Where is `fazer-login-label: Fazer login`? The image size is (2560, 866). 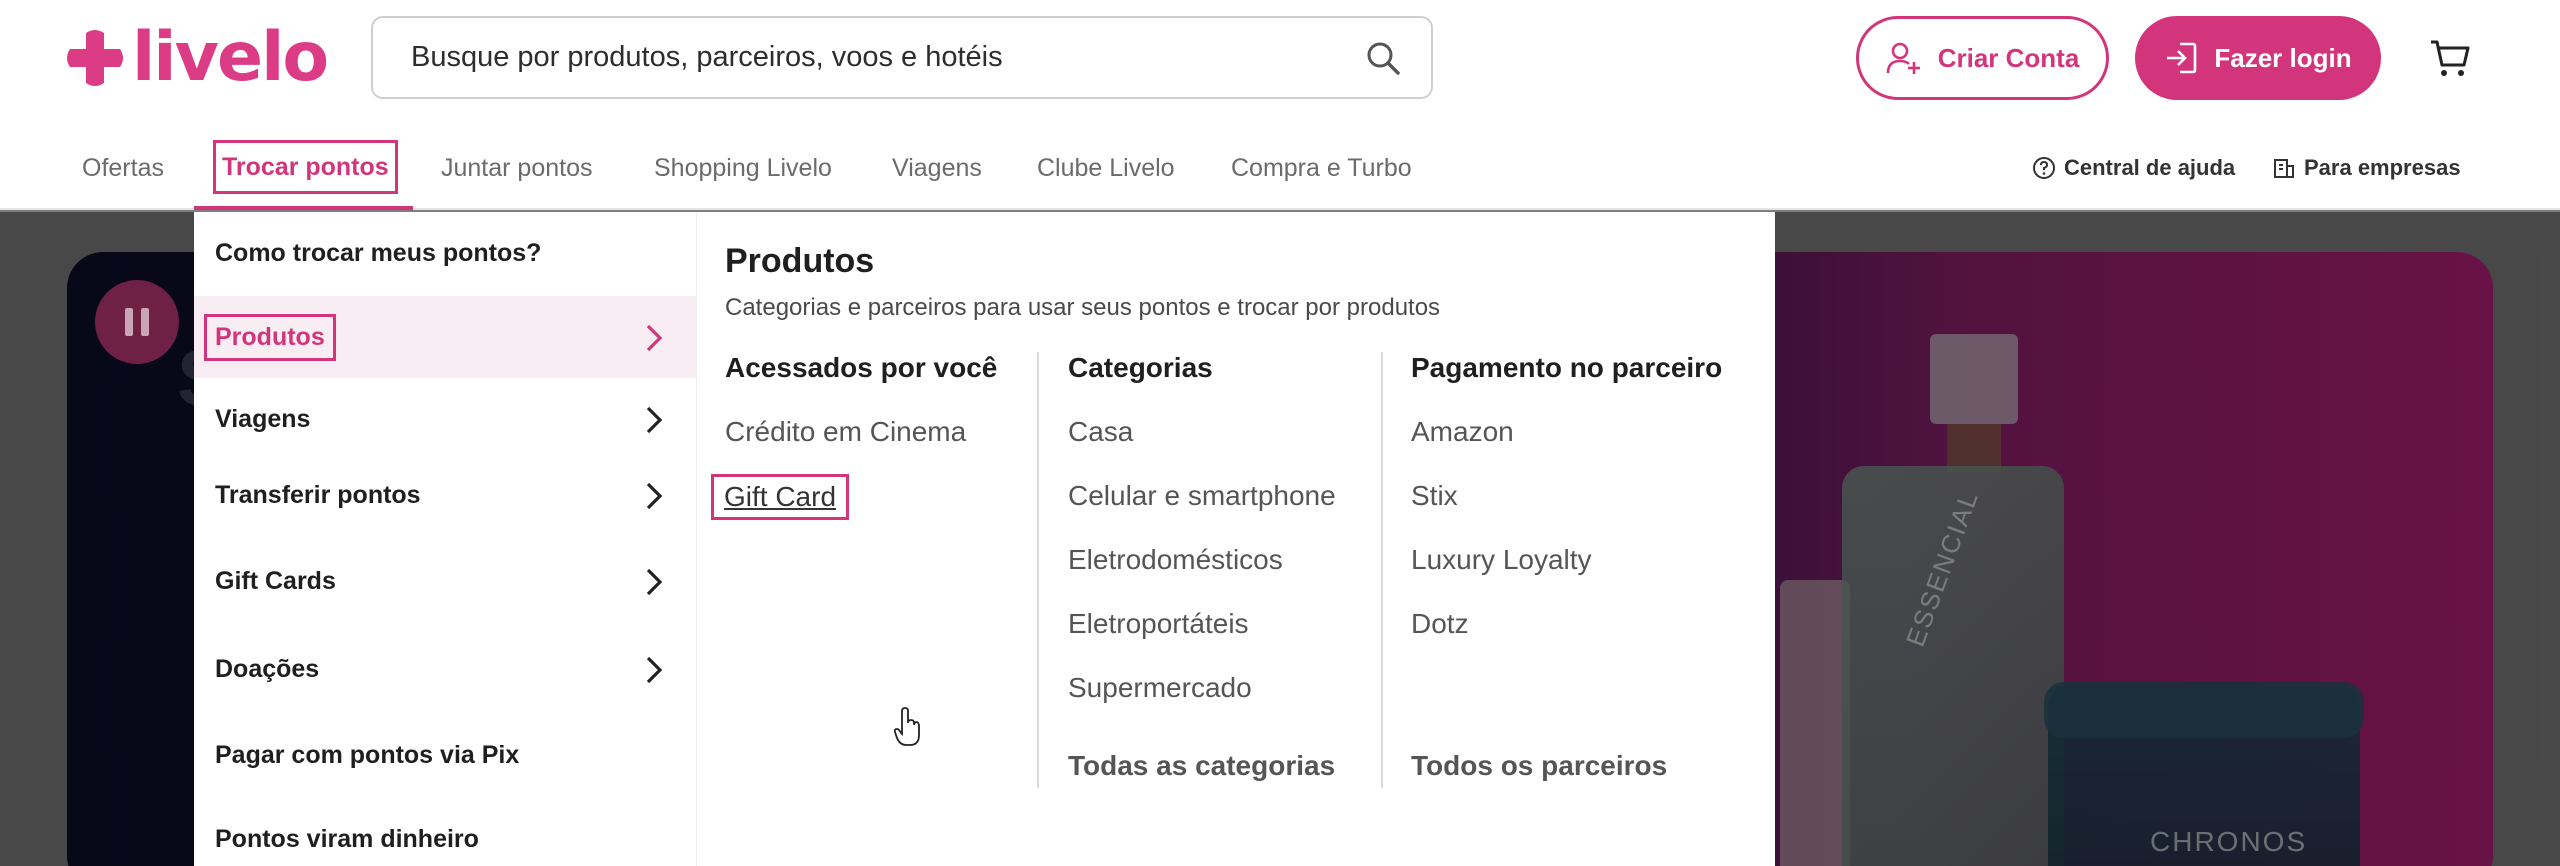
fazer-login-label: Fazer login is located at coordinates (2283, 57).